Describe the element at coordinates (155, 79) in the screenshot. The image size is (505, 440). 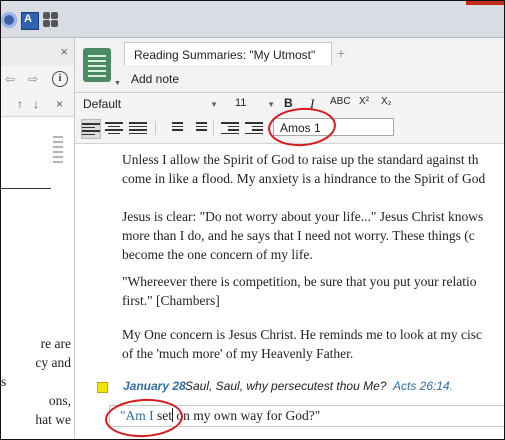
I see `add-note-button: Add note` at that location.